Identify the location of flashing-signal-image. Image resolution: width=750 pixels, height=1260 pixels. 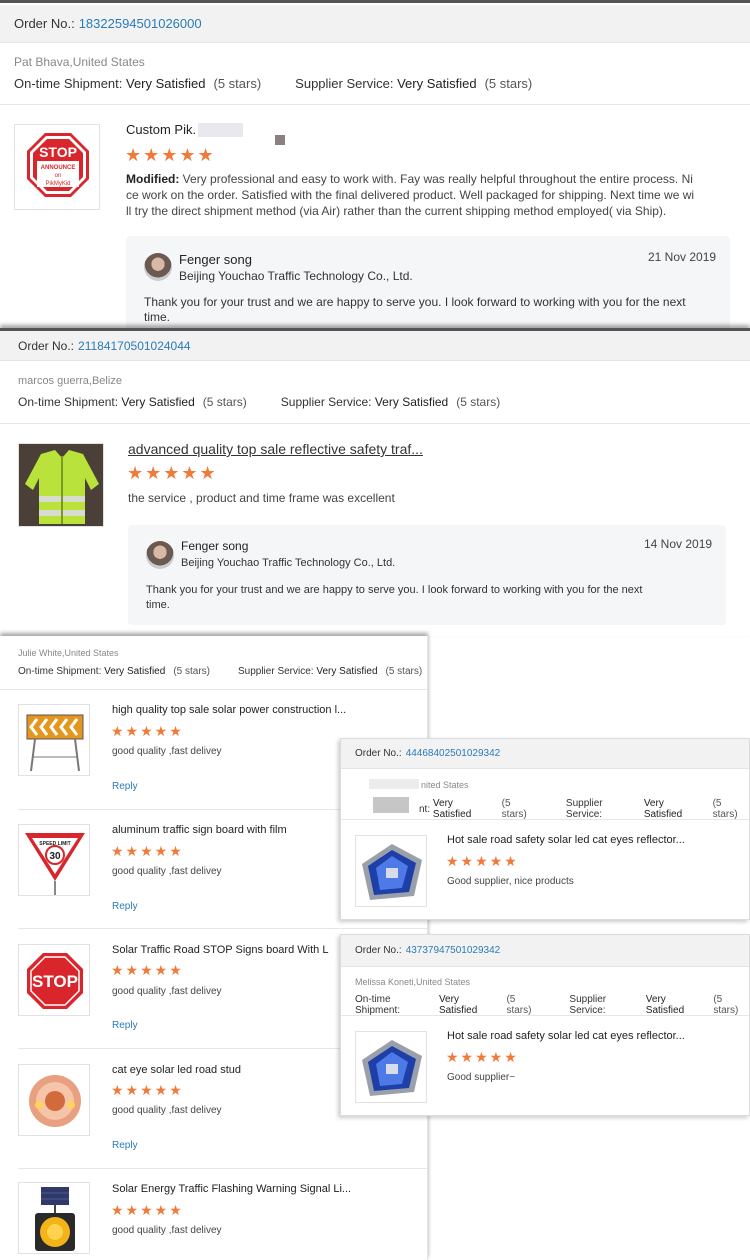
(54, 1218).